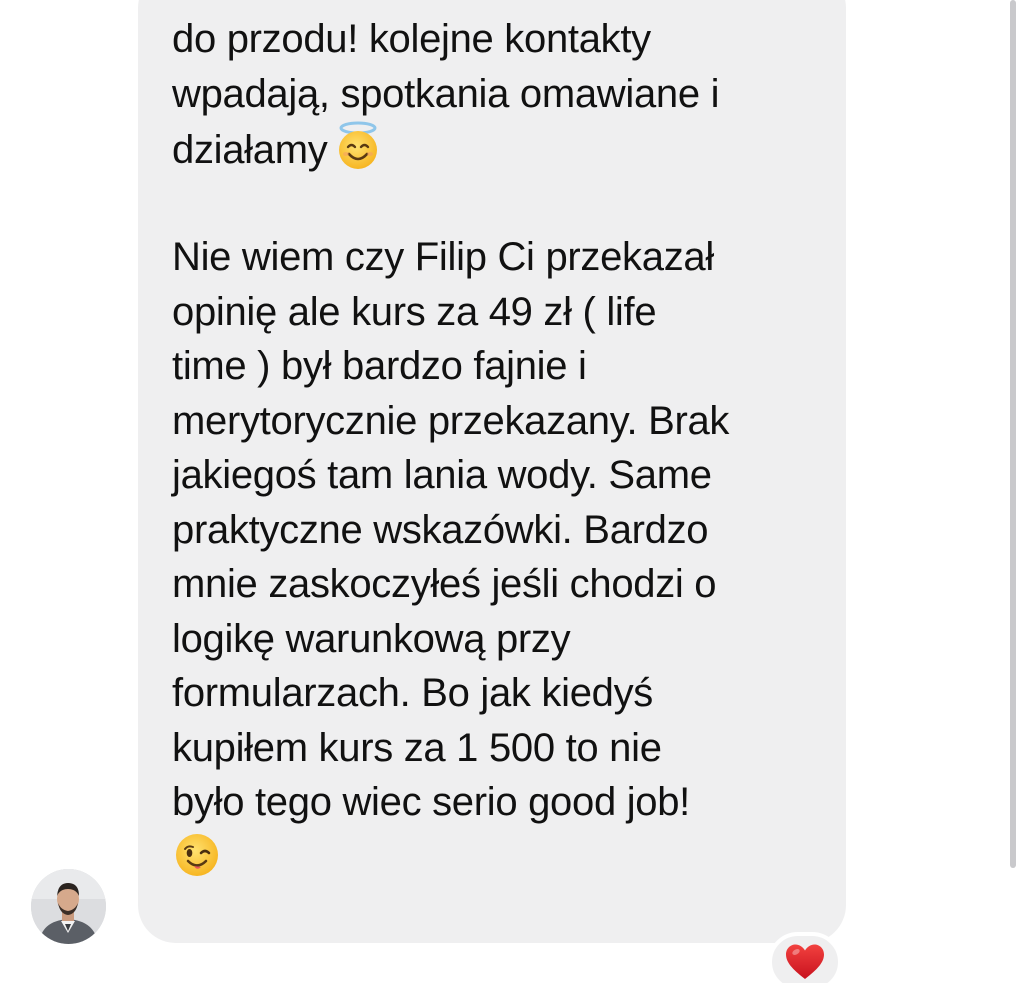  I want to click on message-line: time ) był bardzo fajnie i, so click(379, 366).